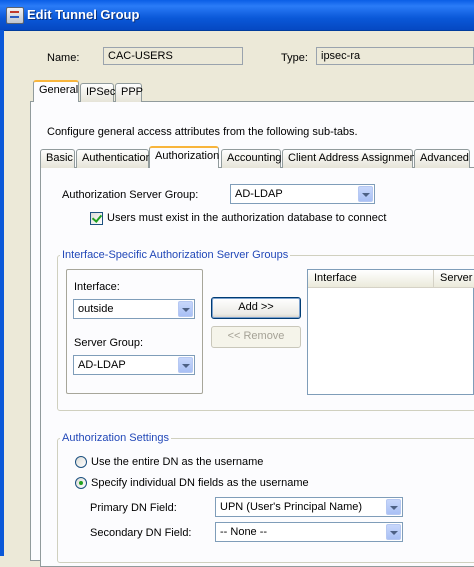 The image size is (474, 567). Describe the element at coordinates (15, 15) in the screenshot. I see `app-icon` at that location.